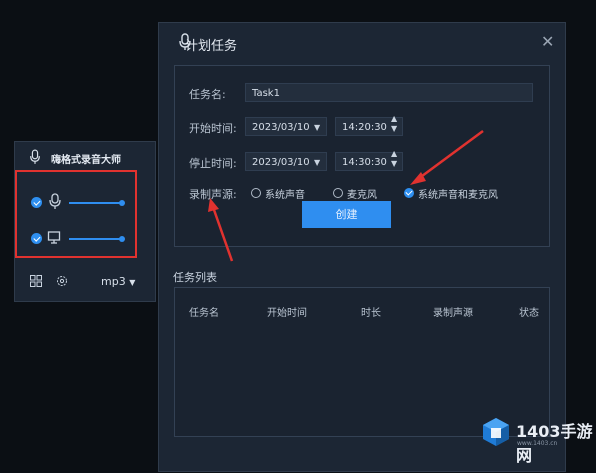  I want to click on format-select: mp3 ▼, so click(118, 281).